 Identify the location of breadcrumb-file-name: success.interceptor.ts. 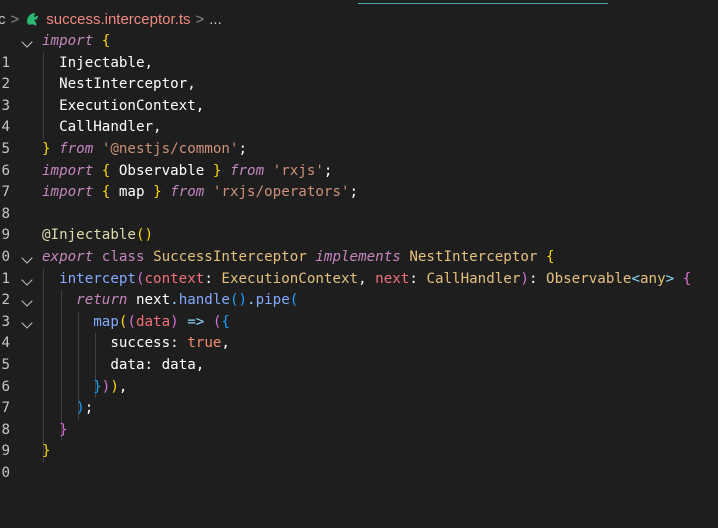
(118, 19).